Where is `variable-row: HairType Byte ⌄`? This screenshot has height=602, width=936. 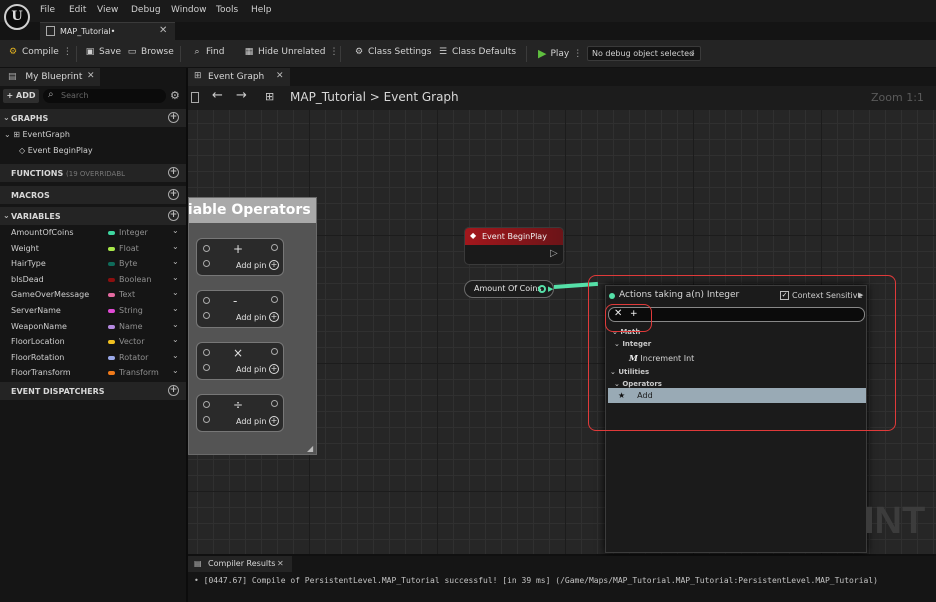 variable-row: HairType Byte ⌄ is located at coordinates (93, 265).